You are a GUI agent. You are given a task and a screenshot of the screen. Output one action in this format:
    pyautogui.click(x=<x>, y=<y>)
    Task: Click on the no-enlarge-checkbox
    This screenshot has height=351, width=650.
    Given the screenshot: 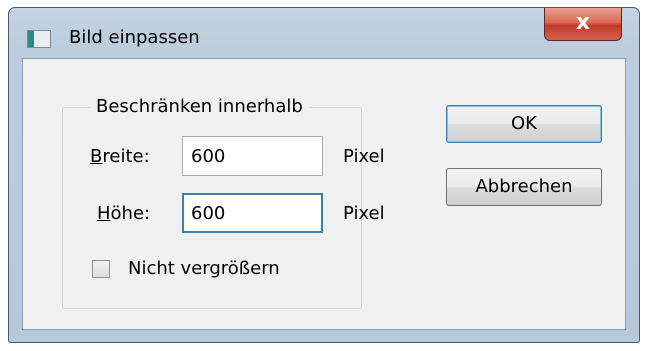 What is the action you would take?
    pyautogui.click(x=101, y=269)
    